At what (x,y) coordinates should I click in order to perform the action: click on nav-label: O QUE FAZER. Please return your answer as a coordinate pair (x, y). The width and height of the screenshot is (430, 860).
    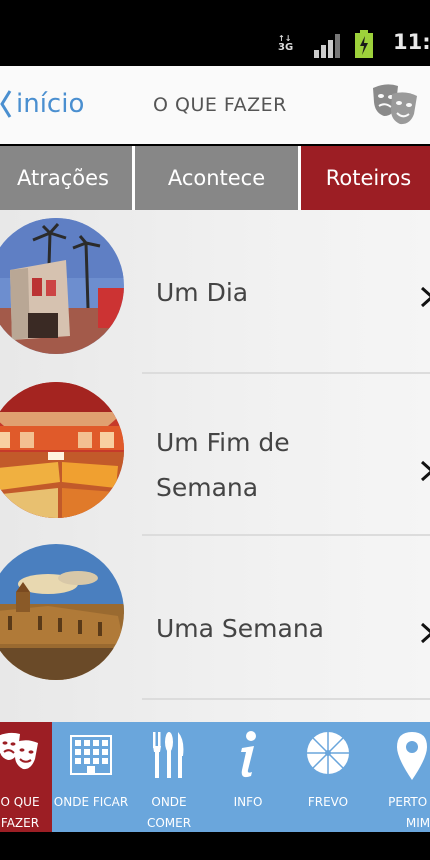
    Looking at the image, I should click on (20, 812).